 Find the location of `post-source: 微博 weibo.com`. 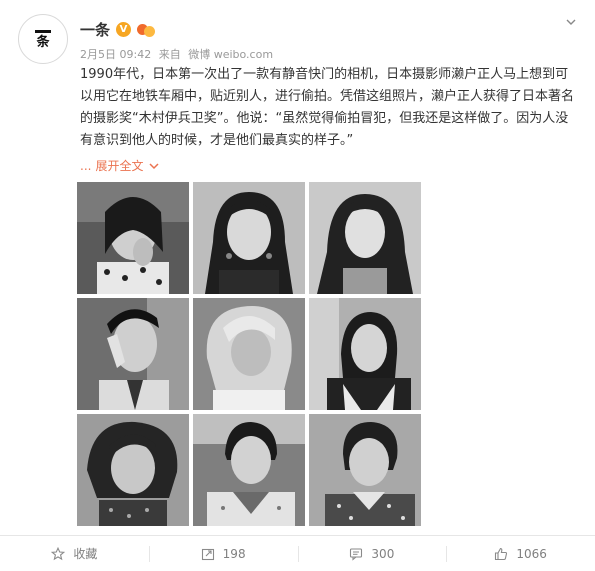

post-source: 微博 weibo.com is located at coordinates (230, 54).